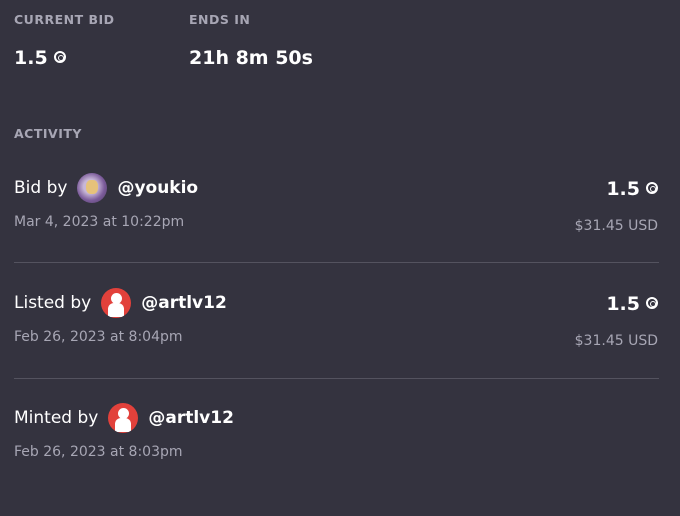  What do you see at coordinates (98, 337) in the screenshot?
I see `activity-date: Feb 26, 2023 at 8:04pm` at bounding box center [98, 337].